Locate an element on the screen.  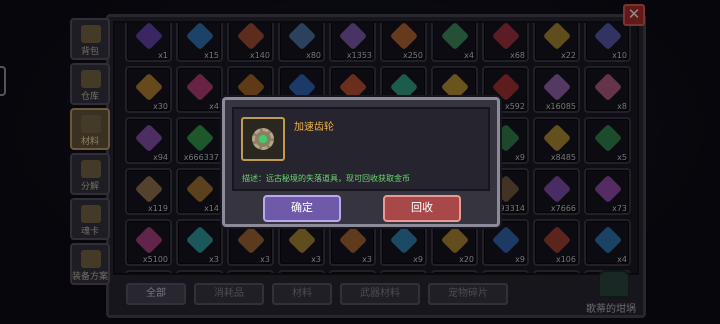
gear-icon is located at coordinates (263, 139).